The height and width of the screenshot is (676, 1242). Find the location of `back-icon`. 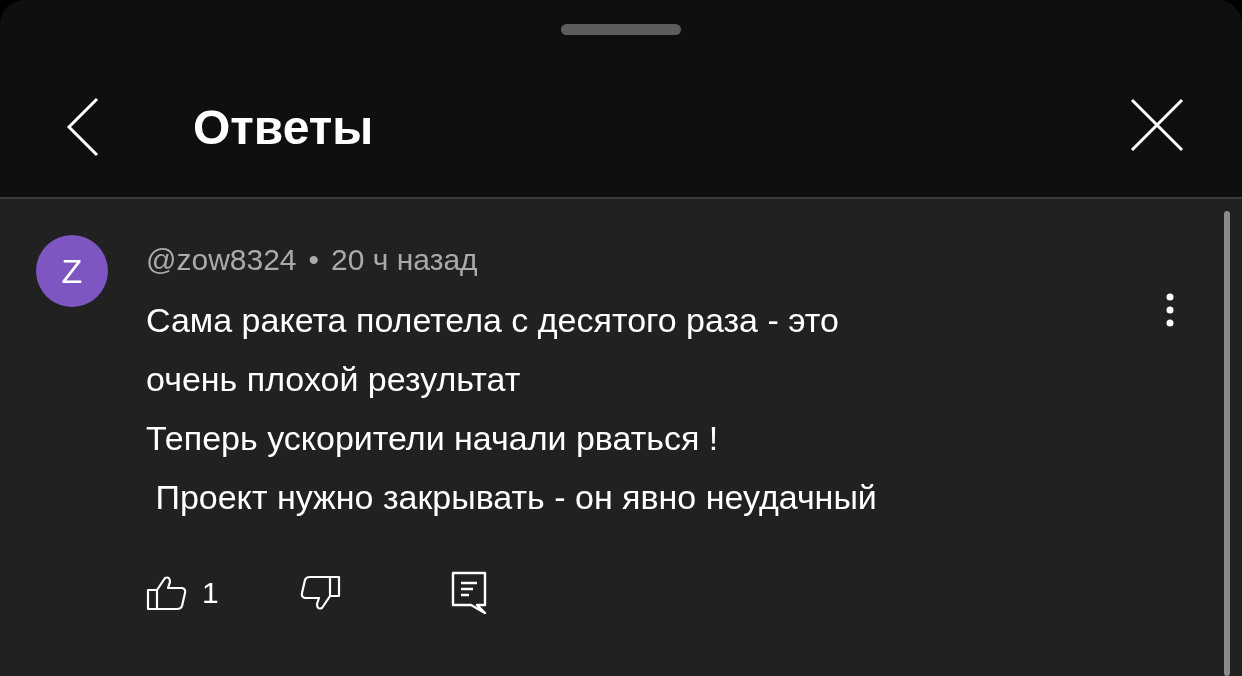

back-icon is located at coordinates (83, 127).